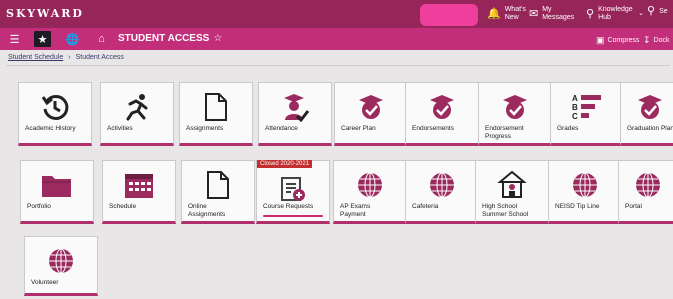 This screenshot has height=299, width=673. I want to click on svg-text: A, so click(575, 98).